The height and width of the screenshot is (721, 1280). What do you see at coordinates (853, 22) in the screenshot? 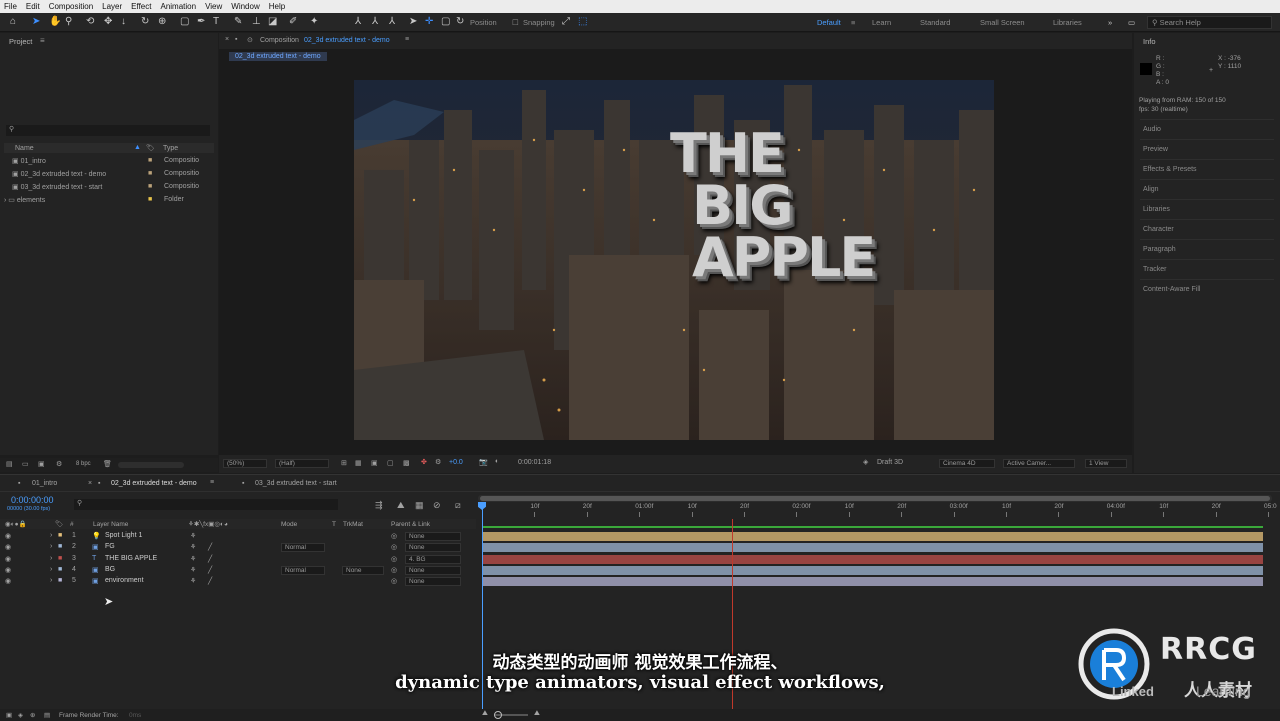
I see `workspace-menu-icon: ≡` at bounding box center [853, 22].